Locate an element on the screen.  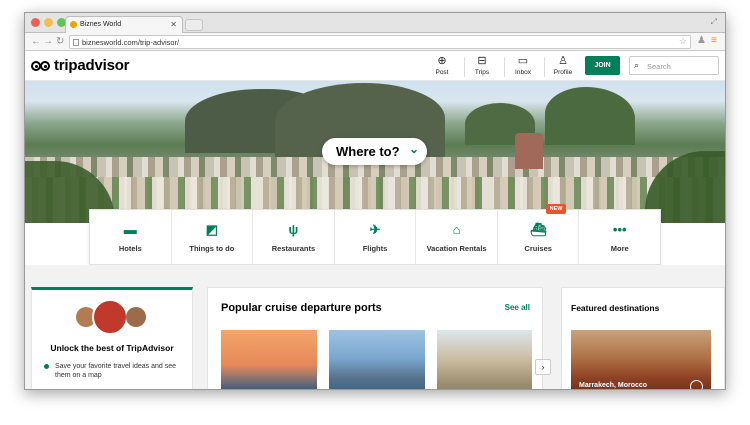
unlock-title: Unlock the best of TripAdvisor is located at coordinates (112, 348).